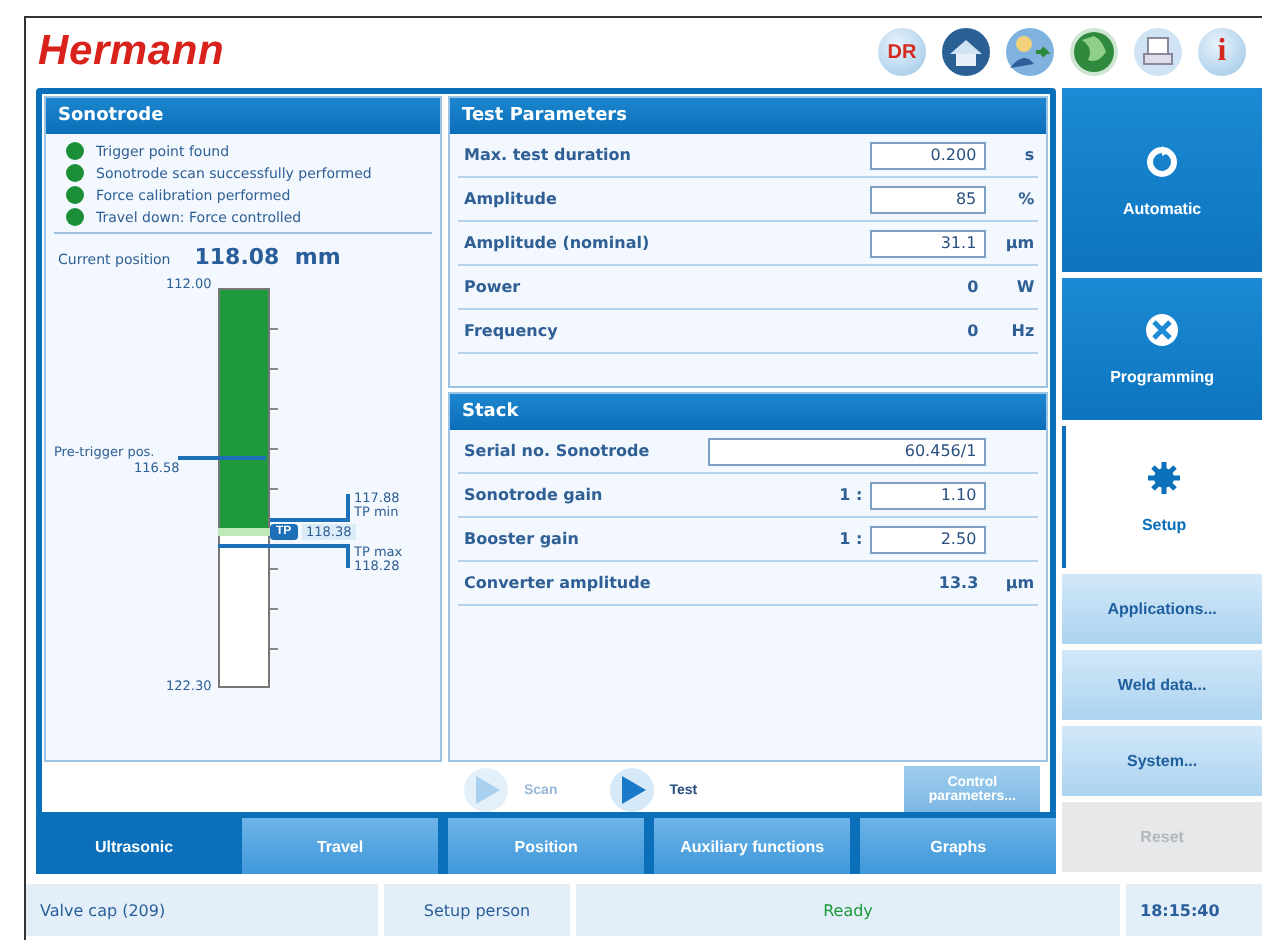  I want to click on cross-circle-icon, so click(1162, 330).